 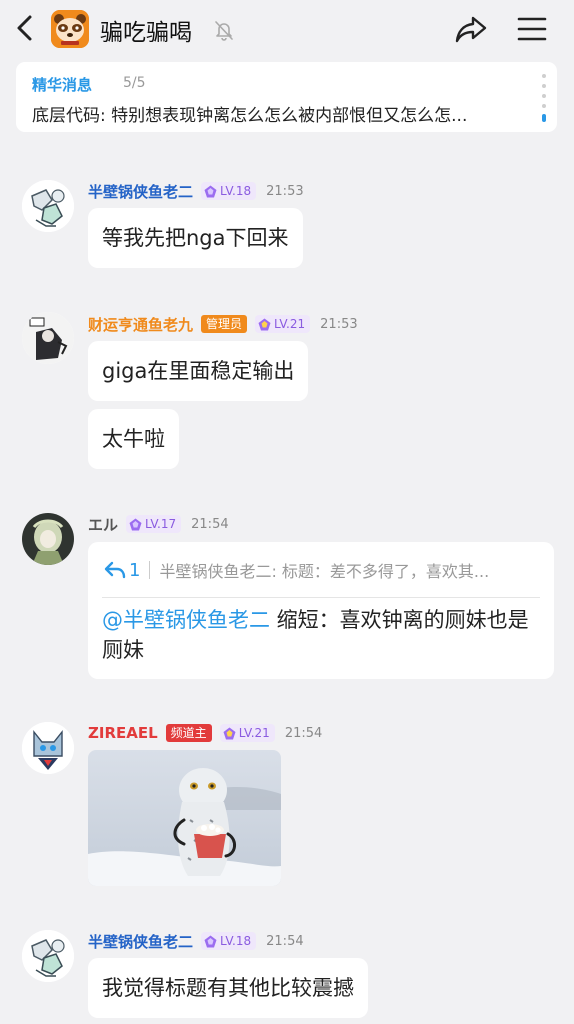 I want to click on menu-button, so click(x=532, y=29).